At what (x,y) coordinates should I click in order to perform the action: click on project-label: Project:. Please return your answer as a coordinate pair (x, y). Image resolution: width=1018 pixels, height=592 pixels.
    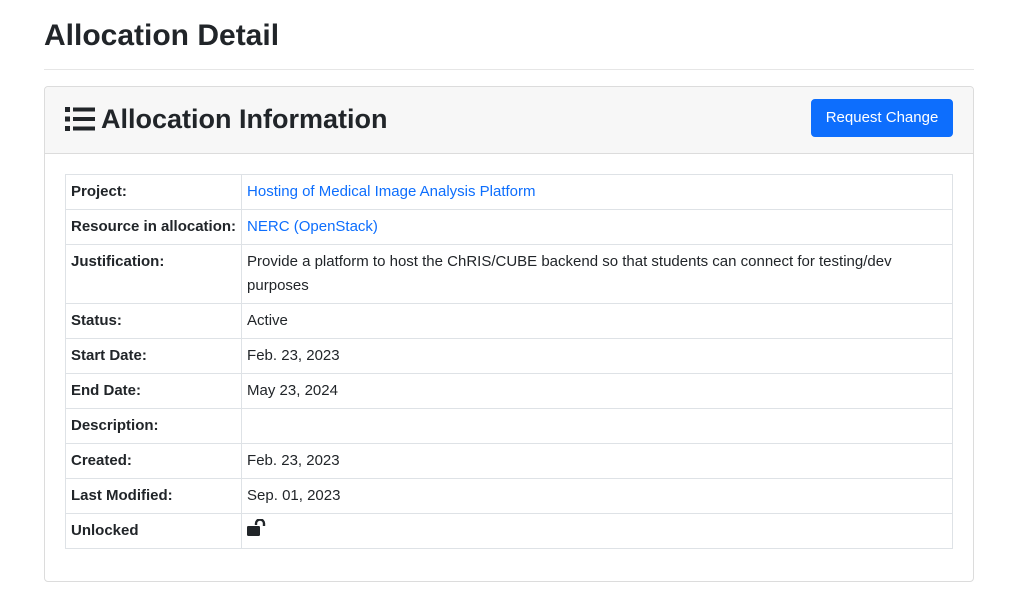
    Looking at the image, I should click on (153, 192).